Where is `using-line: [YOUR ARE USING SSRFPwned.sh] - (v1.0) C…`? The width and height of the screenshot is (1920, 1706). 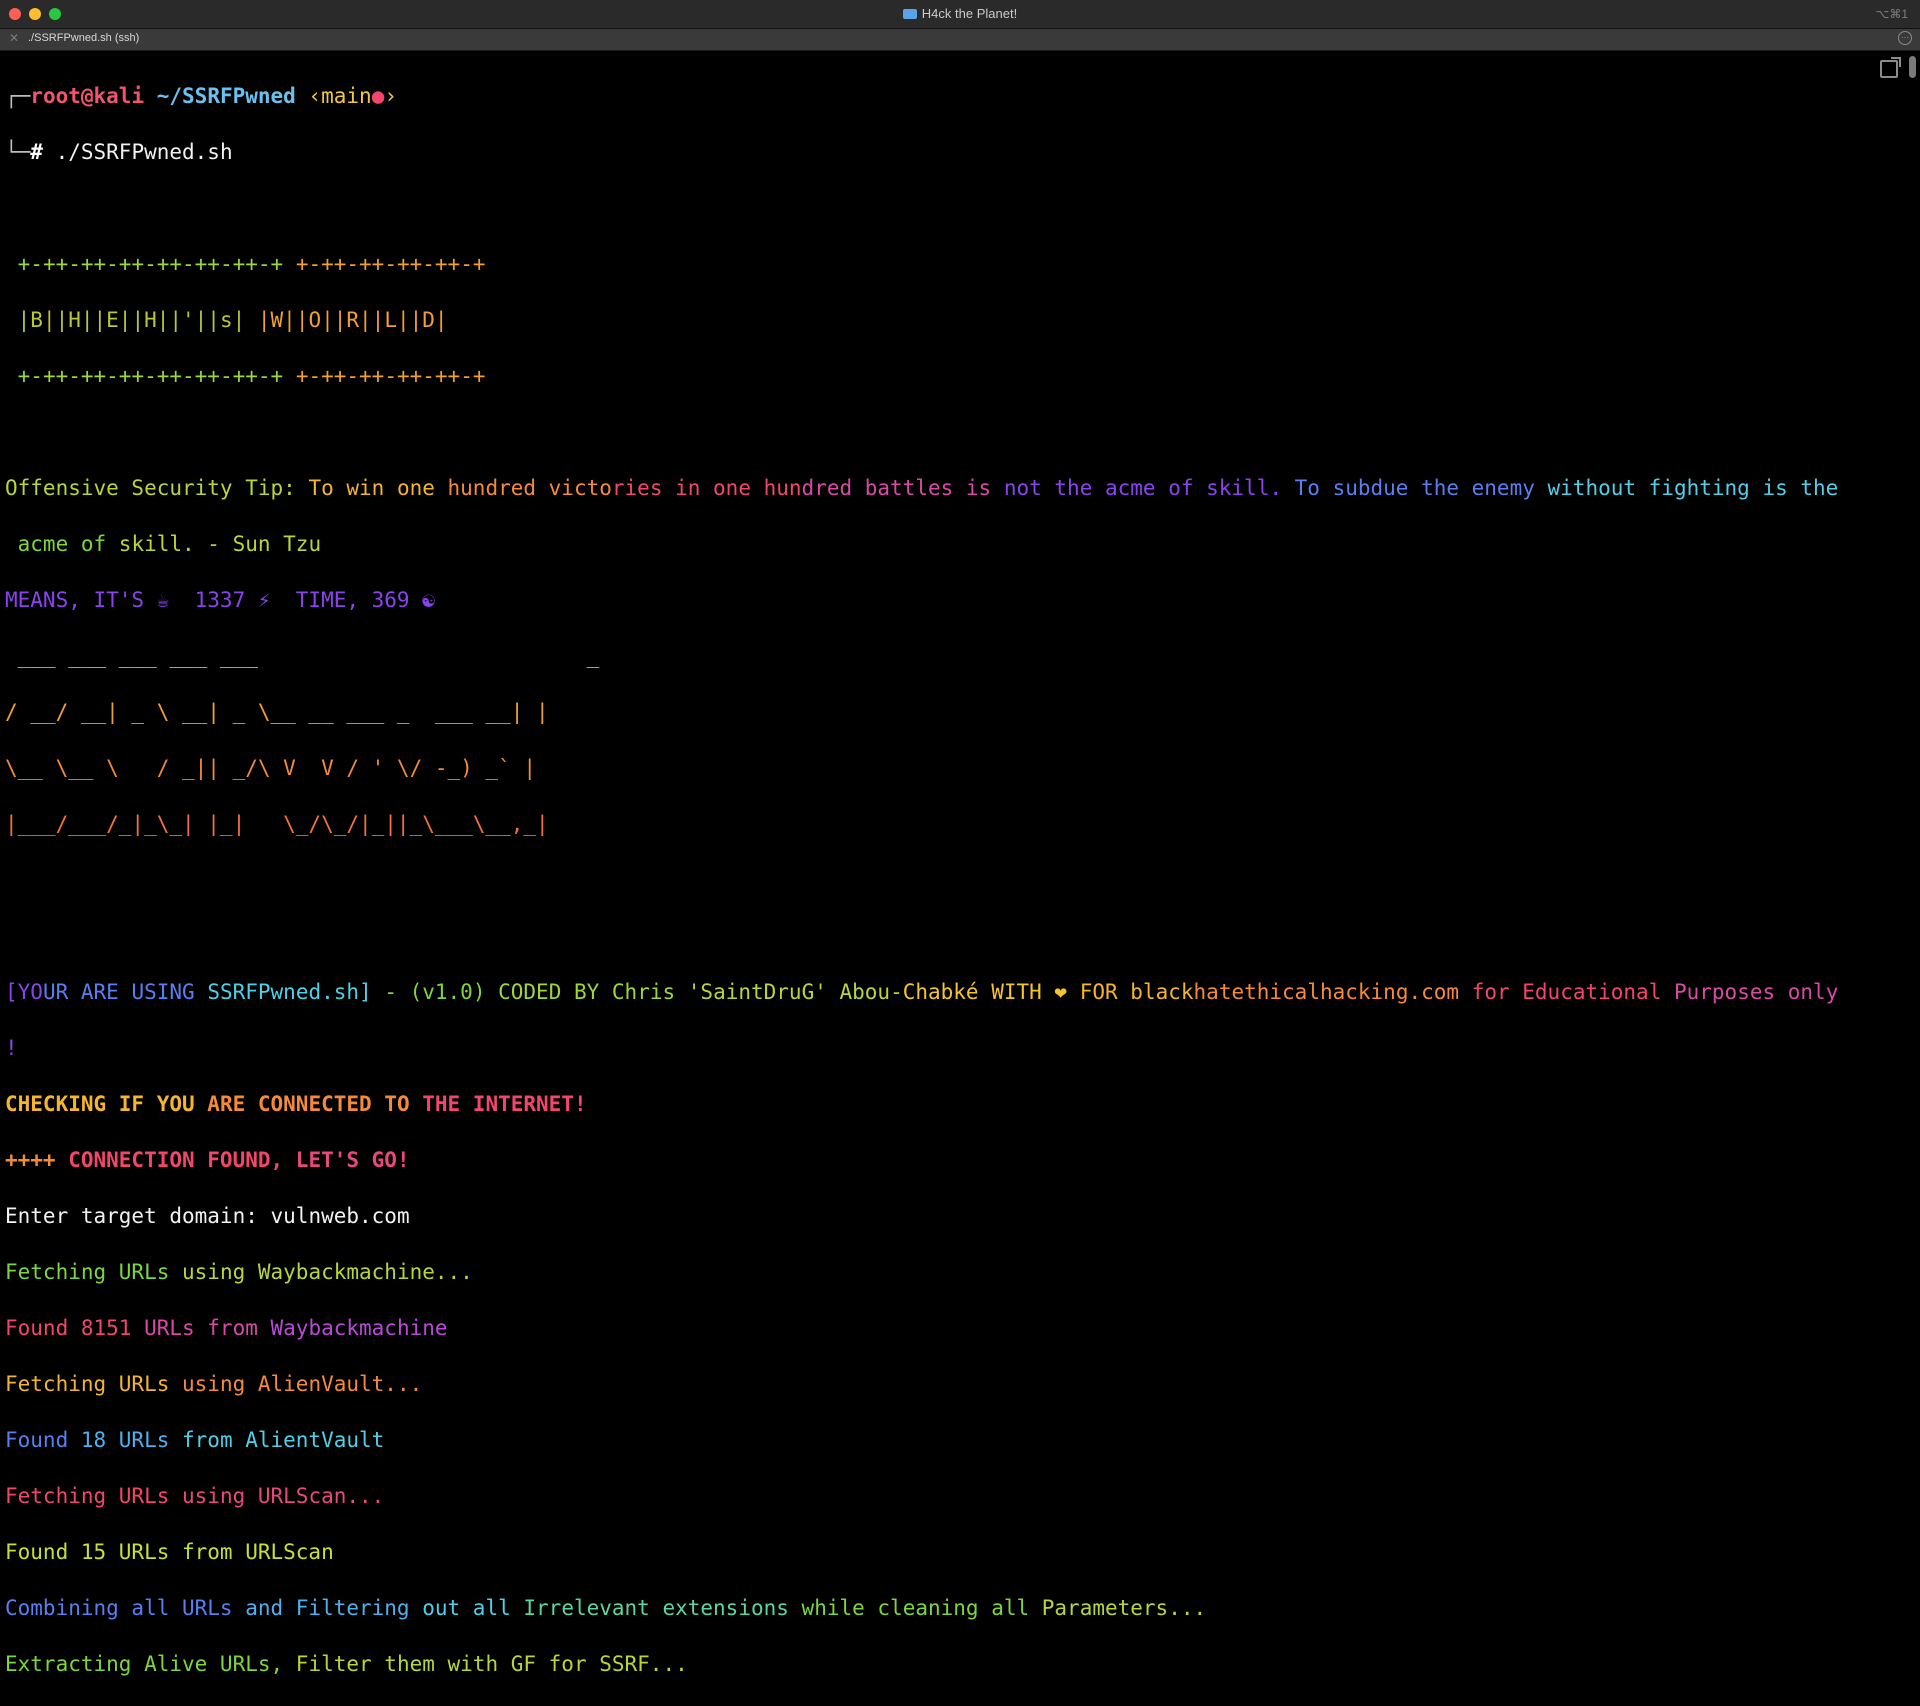
using-line: [YOUR ARE USING SSRFPwned.sh] - (v1.0) C… is located at coordinates (947, 992).